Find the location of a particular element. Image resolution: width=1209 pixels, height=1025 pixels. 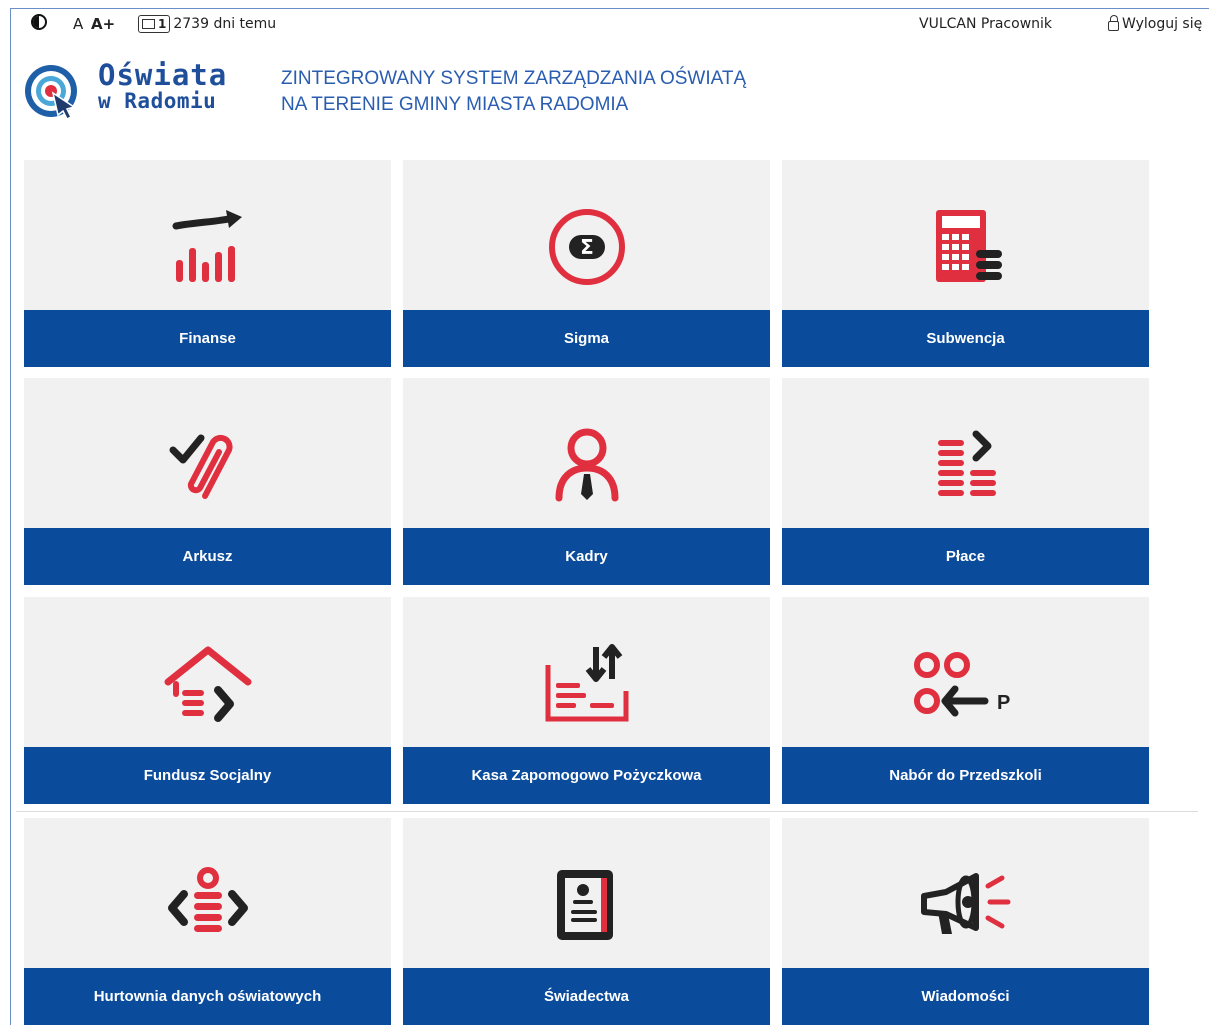

logout-link: Wyloguj się is located at coordinates (1155, 24).